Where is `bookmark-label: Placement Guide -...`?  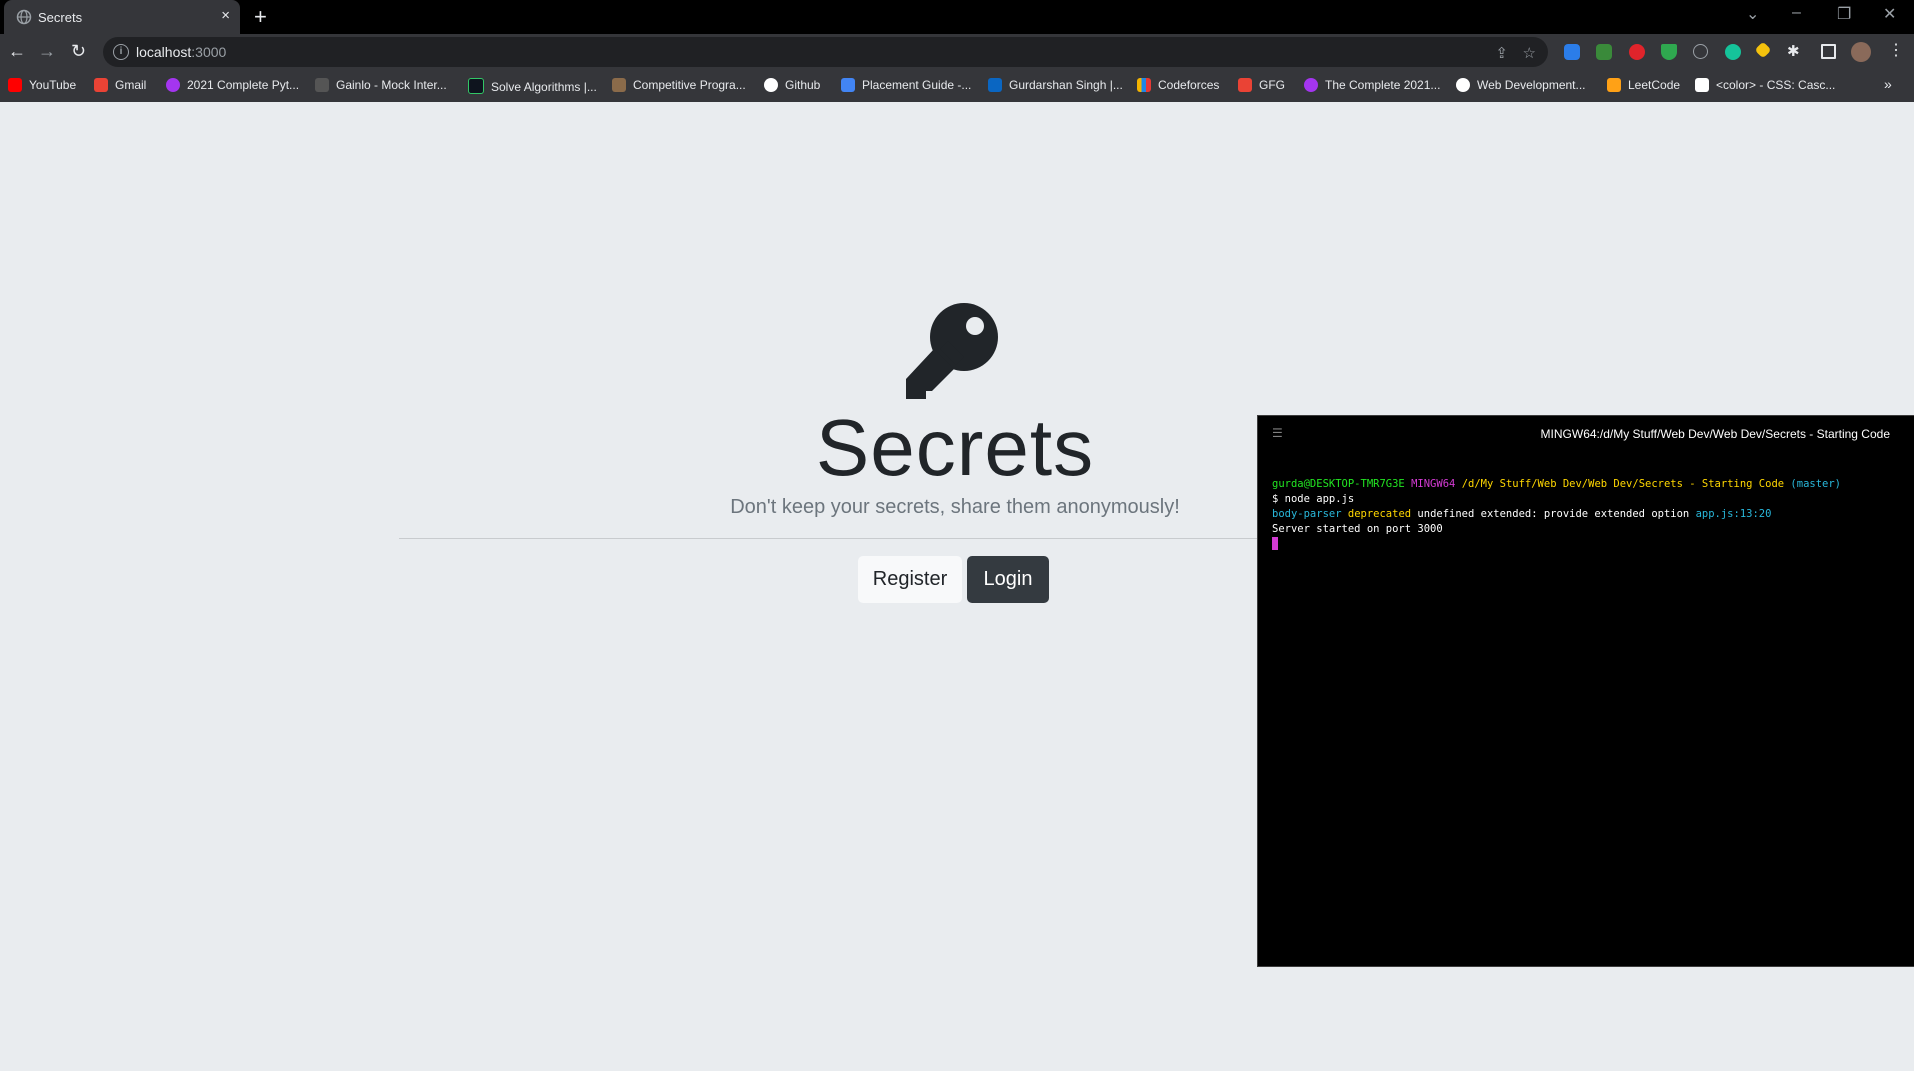
bookmark-label: Placement Guide -... is located at coordinates (917, 85).